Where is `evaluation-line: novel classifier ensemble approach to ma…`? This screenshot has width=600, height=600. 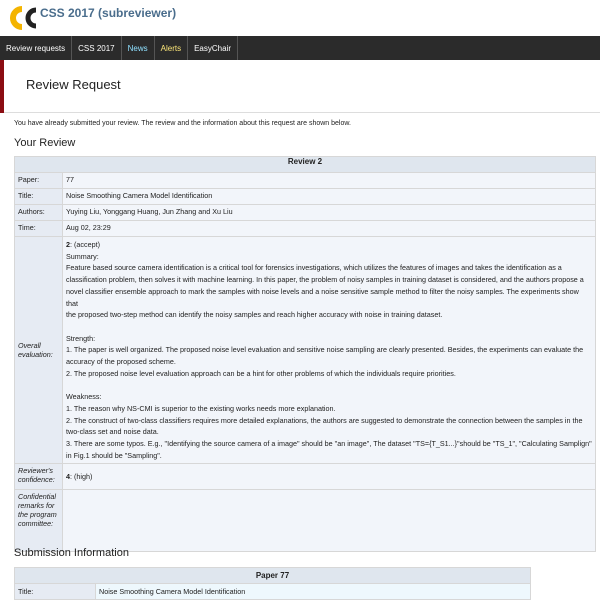
evaluation-line: novel classifier ensemble approach to ma… is located at coordinates (322, 297).